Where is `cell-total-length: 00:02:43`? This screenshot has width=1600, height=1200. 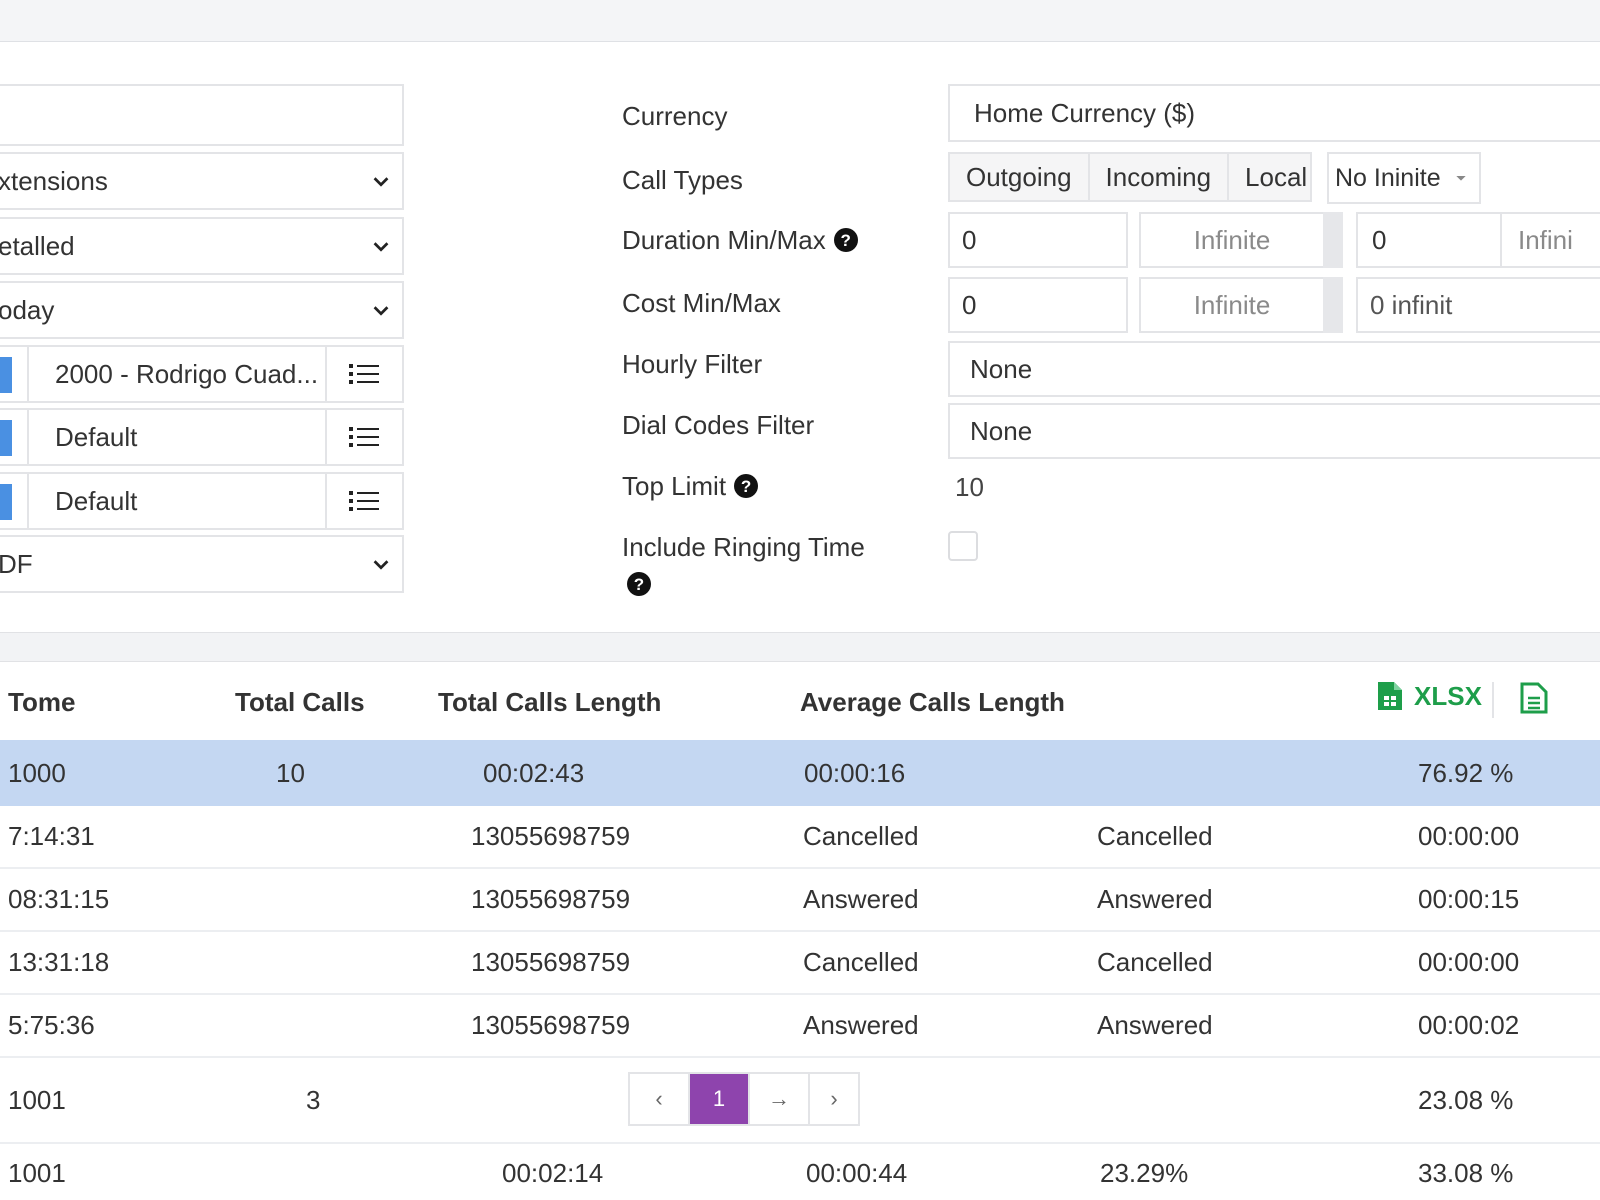 cell-total-length: 00:02:43 is located at coordinates (534, 772).